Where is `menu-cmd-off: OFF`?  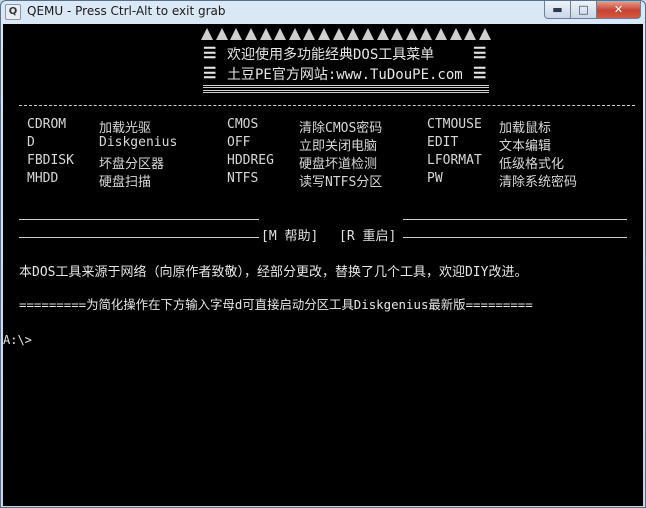 menu-cmd-off: OFF is located at coordinates (238, 142).